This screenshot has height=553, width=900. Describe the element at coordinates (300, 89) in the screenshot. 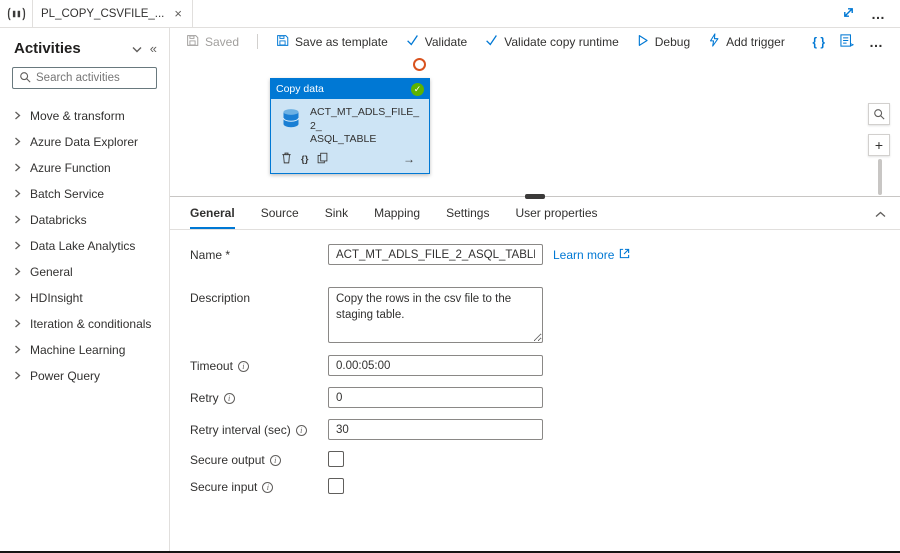

I see `activity-type-label: Copy data` at that location.